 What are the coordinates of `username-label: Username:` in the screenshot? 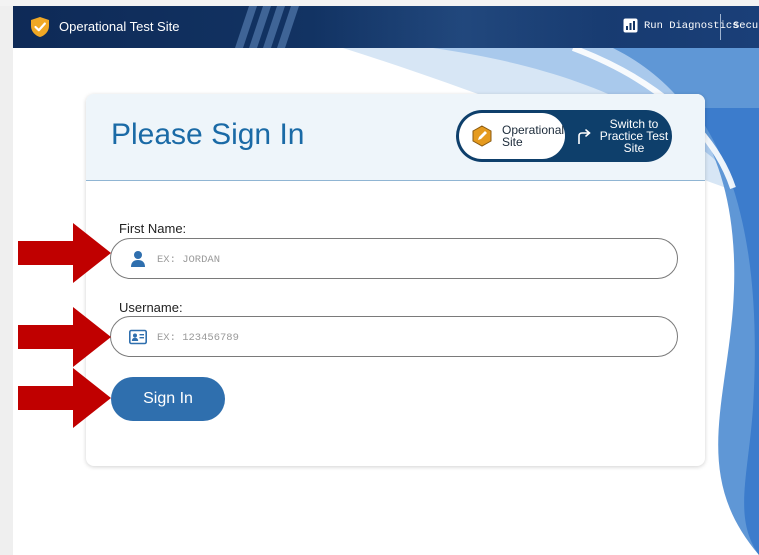 It's located at (151, 307).